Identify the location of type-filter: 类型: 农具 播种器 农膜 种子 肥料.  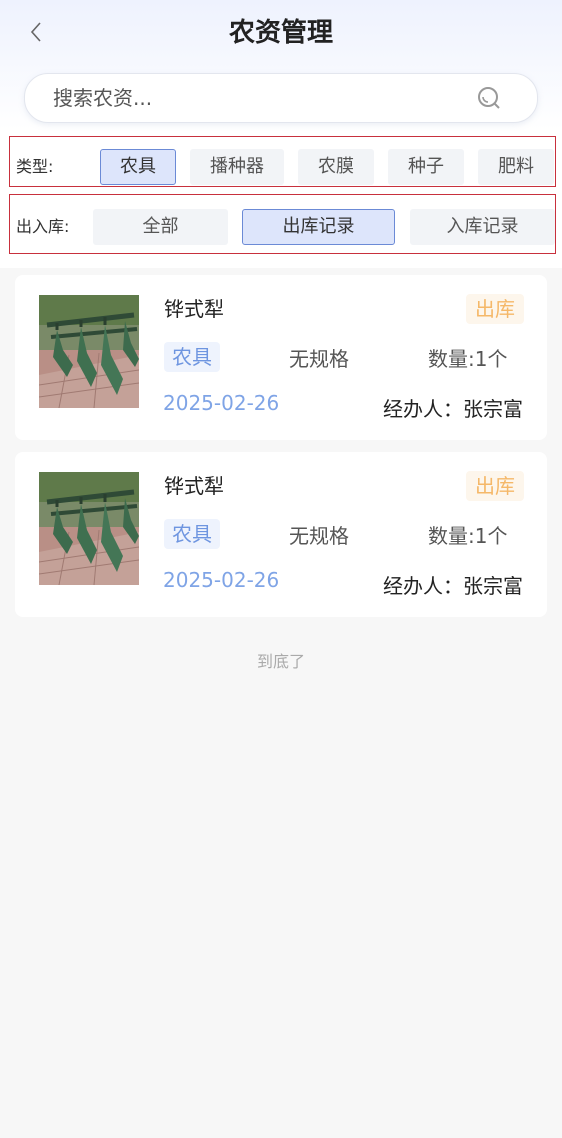
(282, 161).